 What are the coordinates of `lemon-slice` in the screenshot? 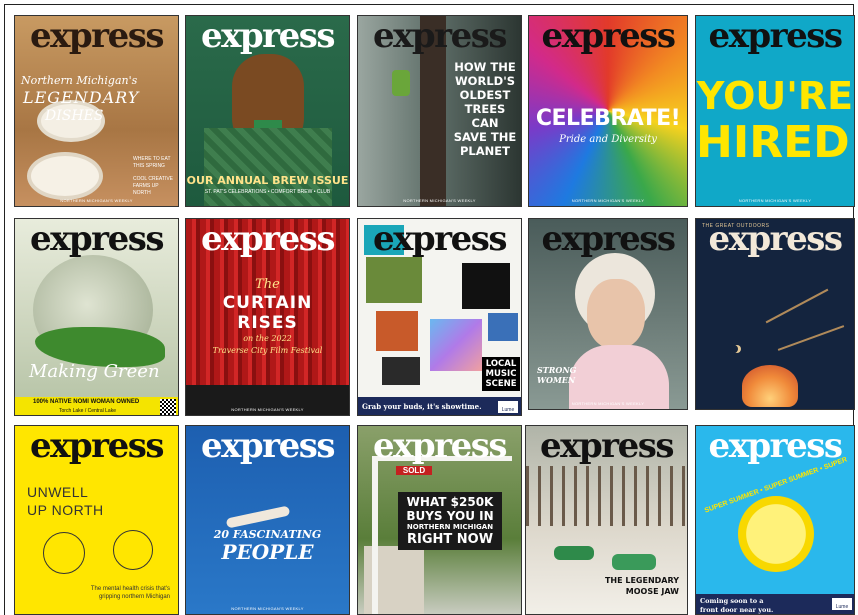 It's located at (776, 534).